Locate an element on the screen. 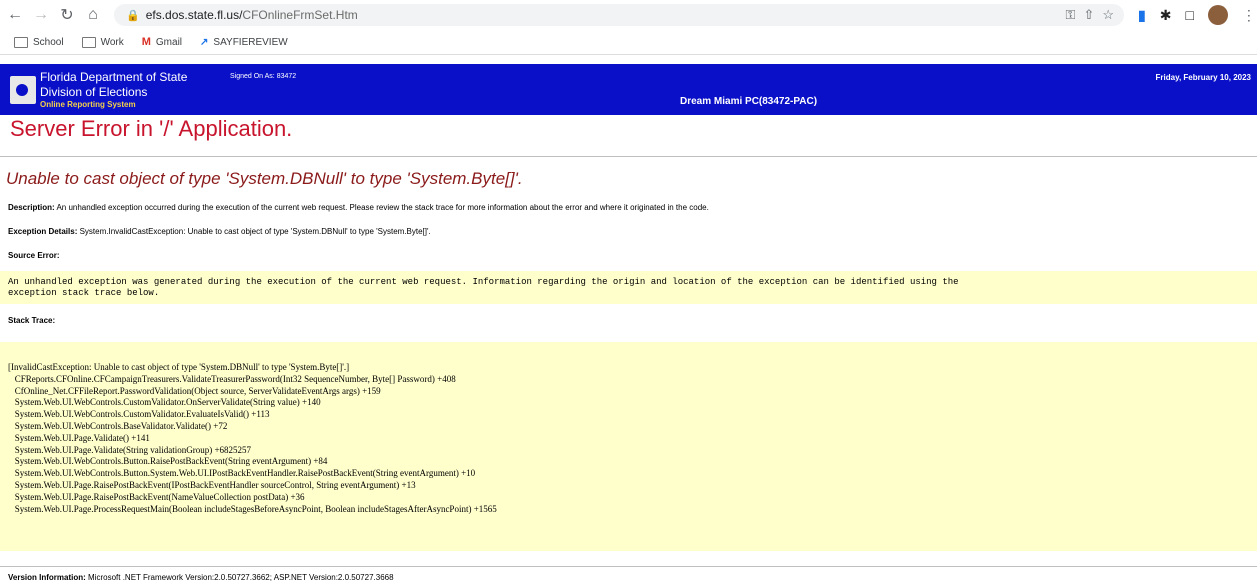 The width and height of the screenshot is (1257, 588). lock-icon: 🔒 is located at coordinates (133, 15).